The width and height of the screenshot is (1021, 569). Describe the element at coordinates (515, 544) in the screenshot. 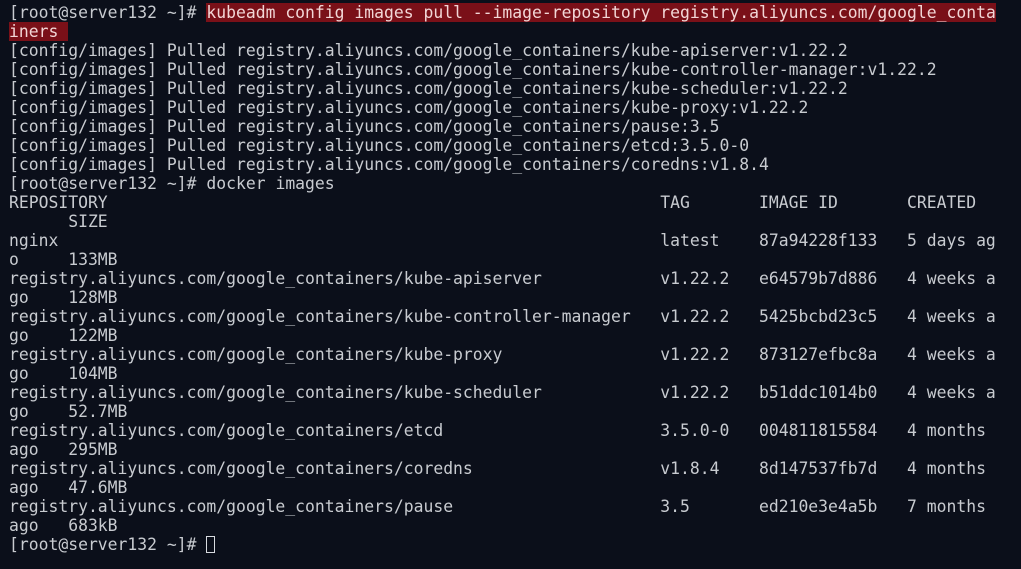

I see `input-line: [root@server132 ~]#` at that location.